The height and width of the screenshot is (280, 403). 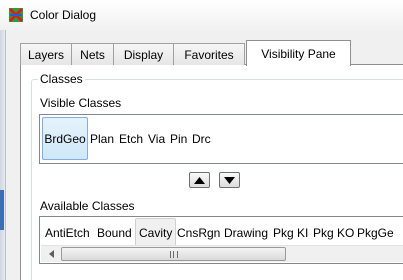 I want to click on visible-class-drc: Drc, so click(x=201, y=138).